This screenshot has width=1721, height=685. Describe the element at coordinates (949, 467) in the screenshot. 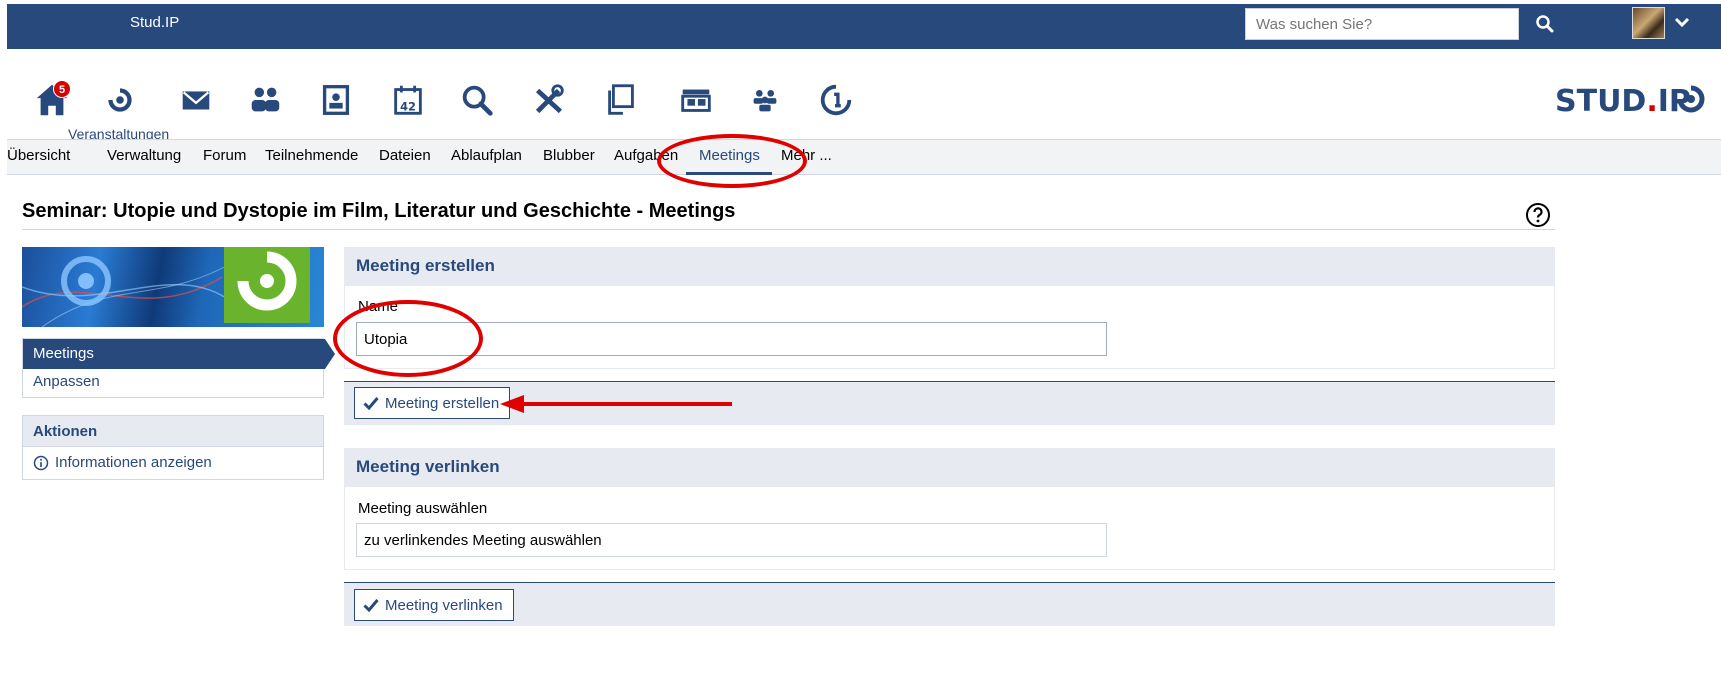

I see `link-meeting-header: Meeting verlinken` at that location.